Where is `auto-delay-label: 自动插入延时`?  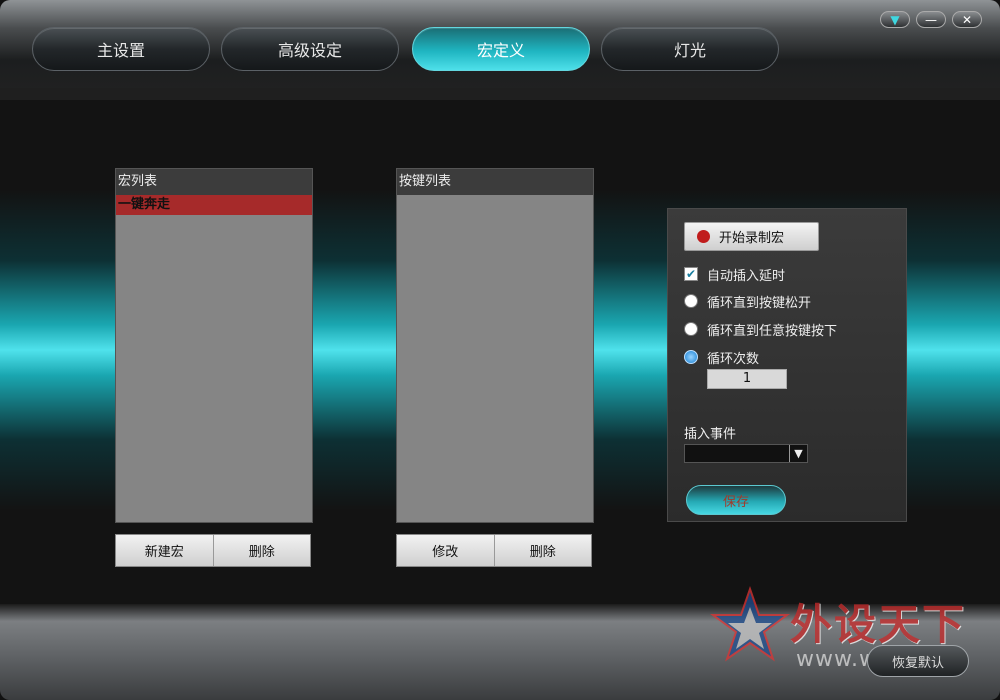 auto-delay-label: 自动插入延时 is located at coordinates (746, 276).